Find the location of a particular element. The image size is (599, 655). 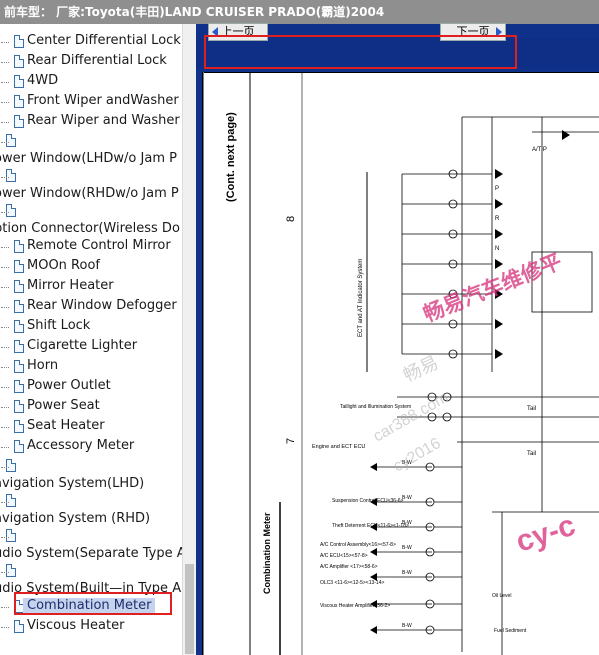

tree-item: udio System(Separate Type A is located at coordinates (93, 553).